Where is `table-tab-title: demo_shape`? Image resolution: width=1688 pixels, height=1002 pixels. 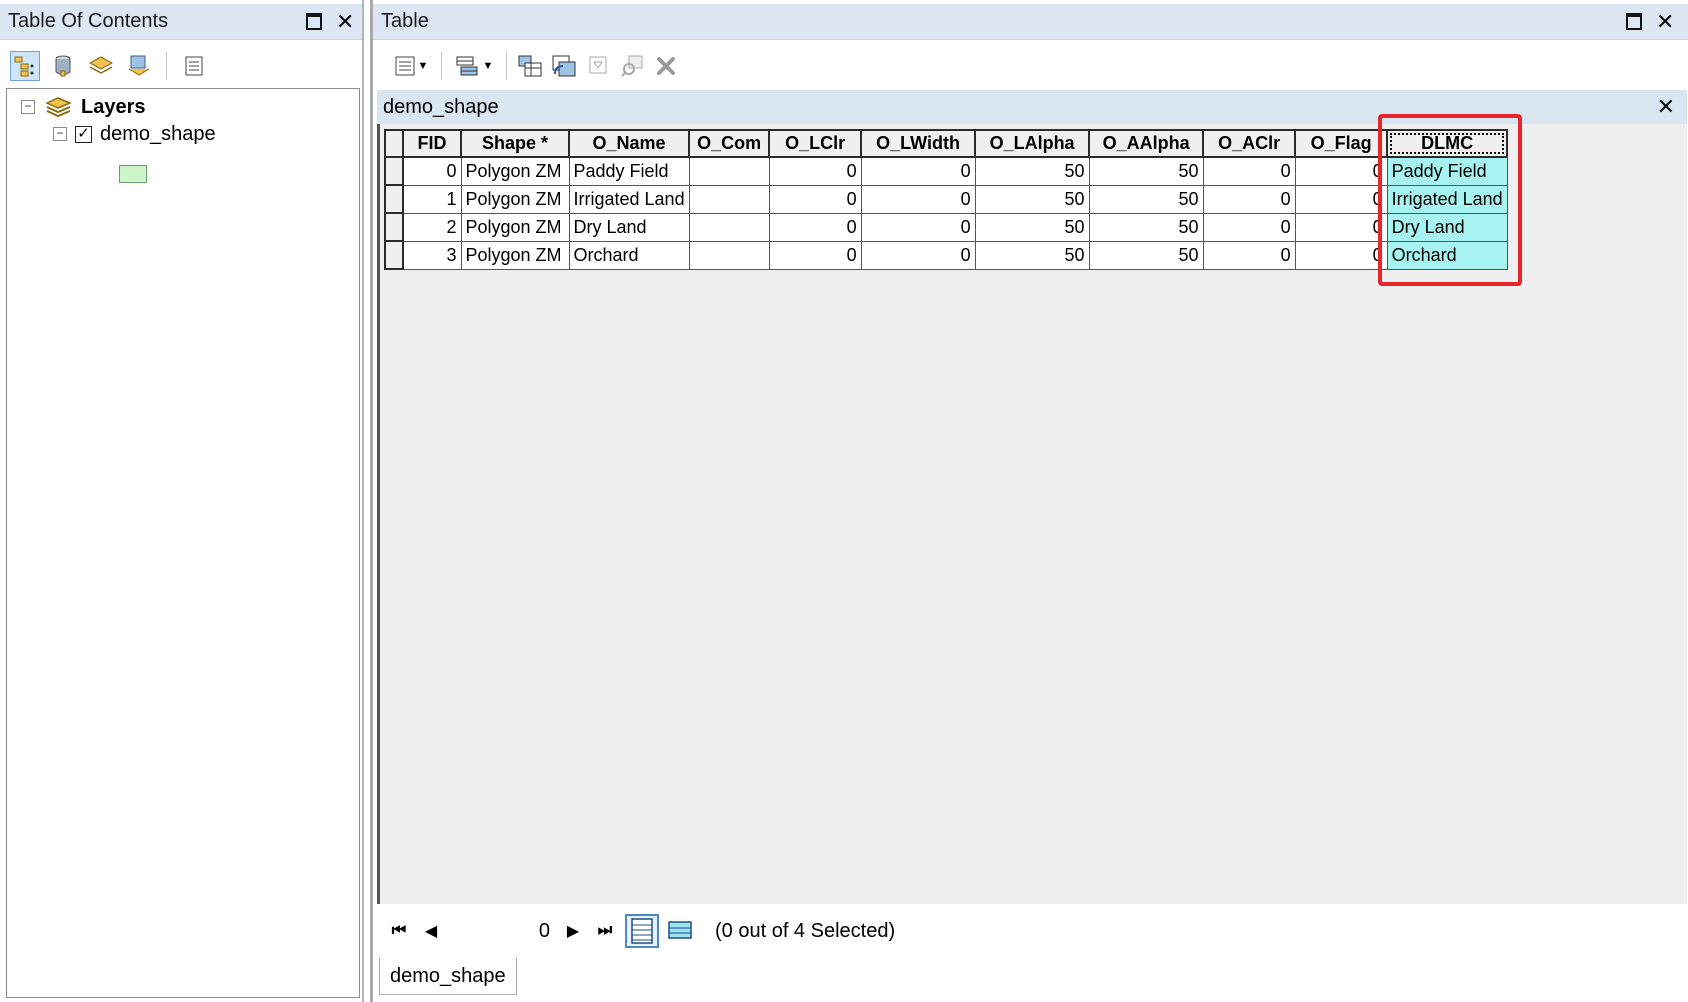 table-tab-title: demo_shape is located at coordinates (441, 106).